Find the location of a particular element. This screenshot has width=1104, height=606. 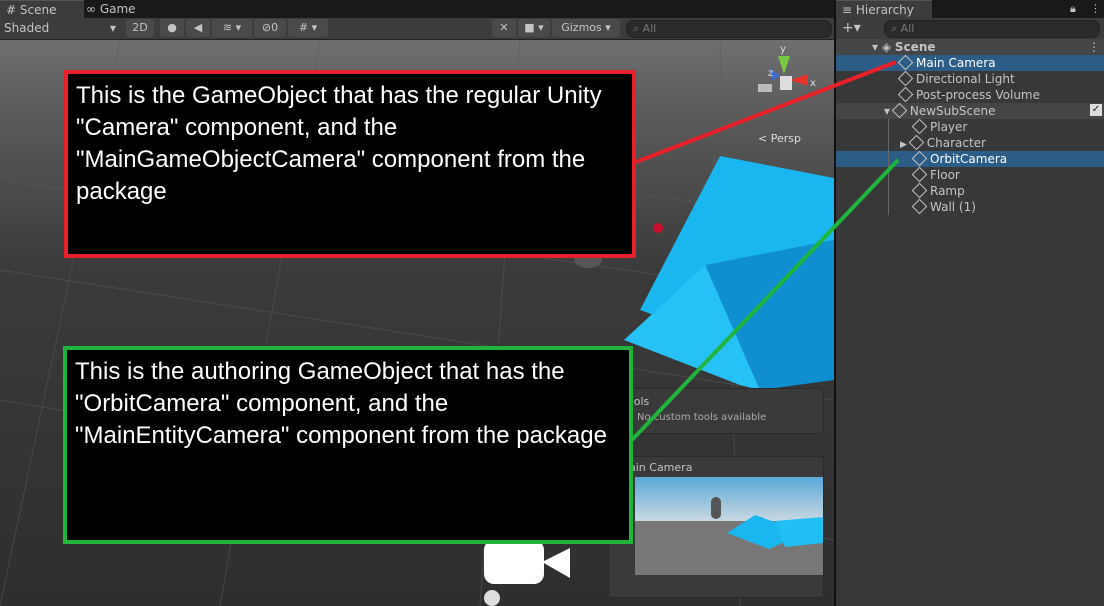

camera-settings-icon: ■ ▾ is located at coordinates (534, 28).